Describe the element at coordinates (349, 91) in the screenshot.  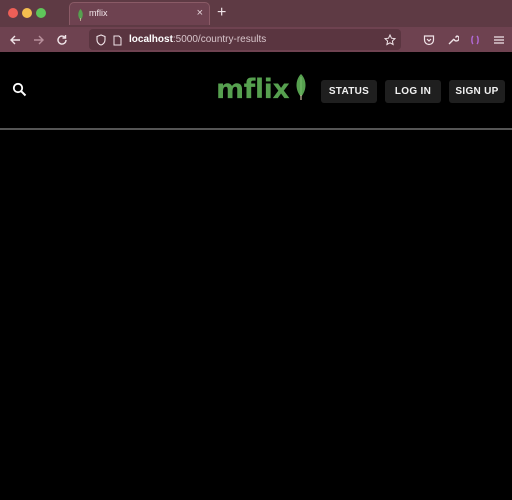
I see `status-button: STATUS` at that location.